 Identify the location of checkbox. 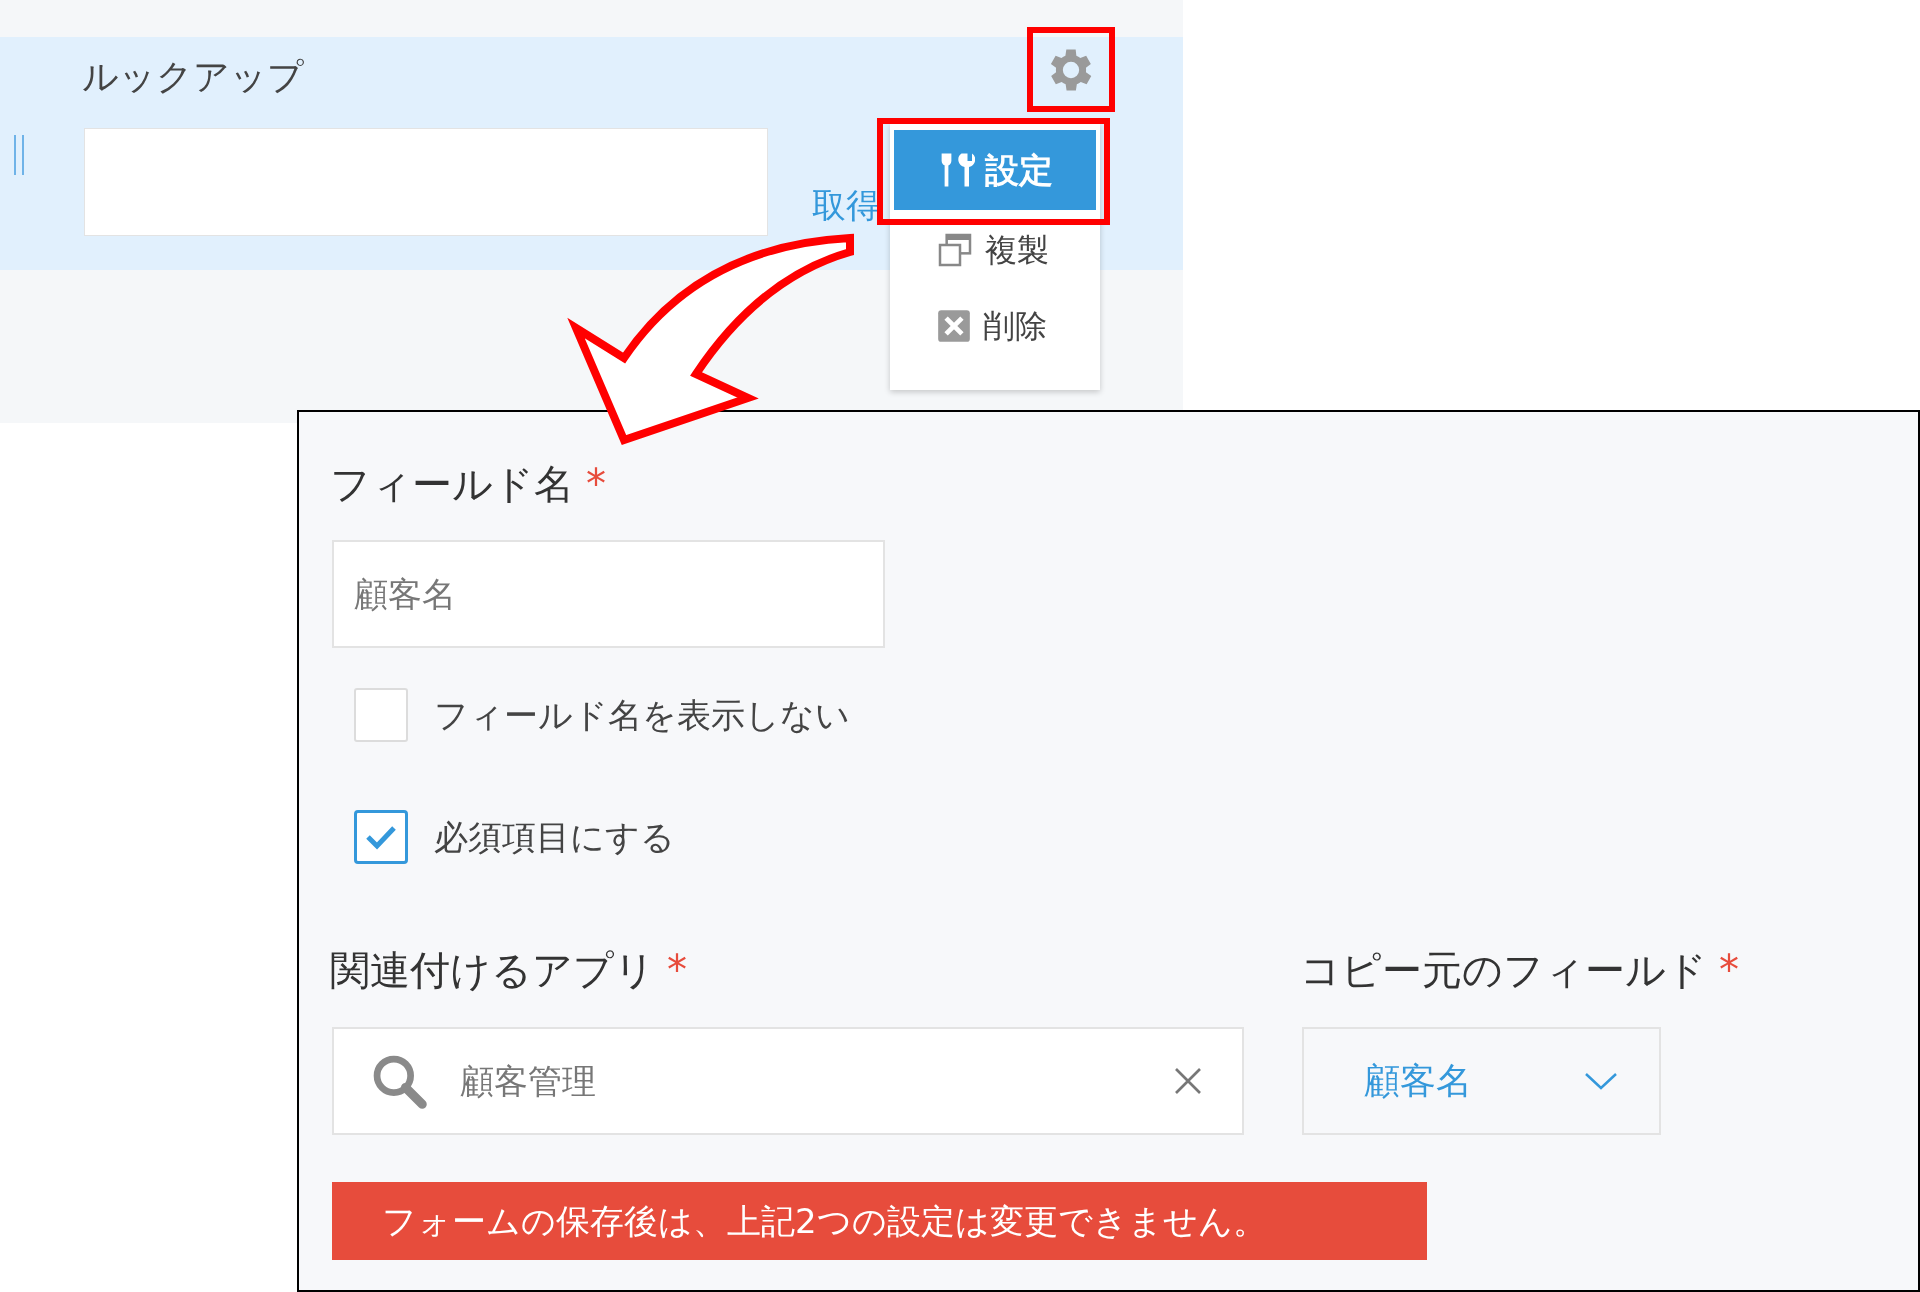
(381, 837).